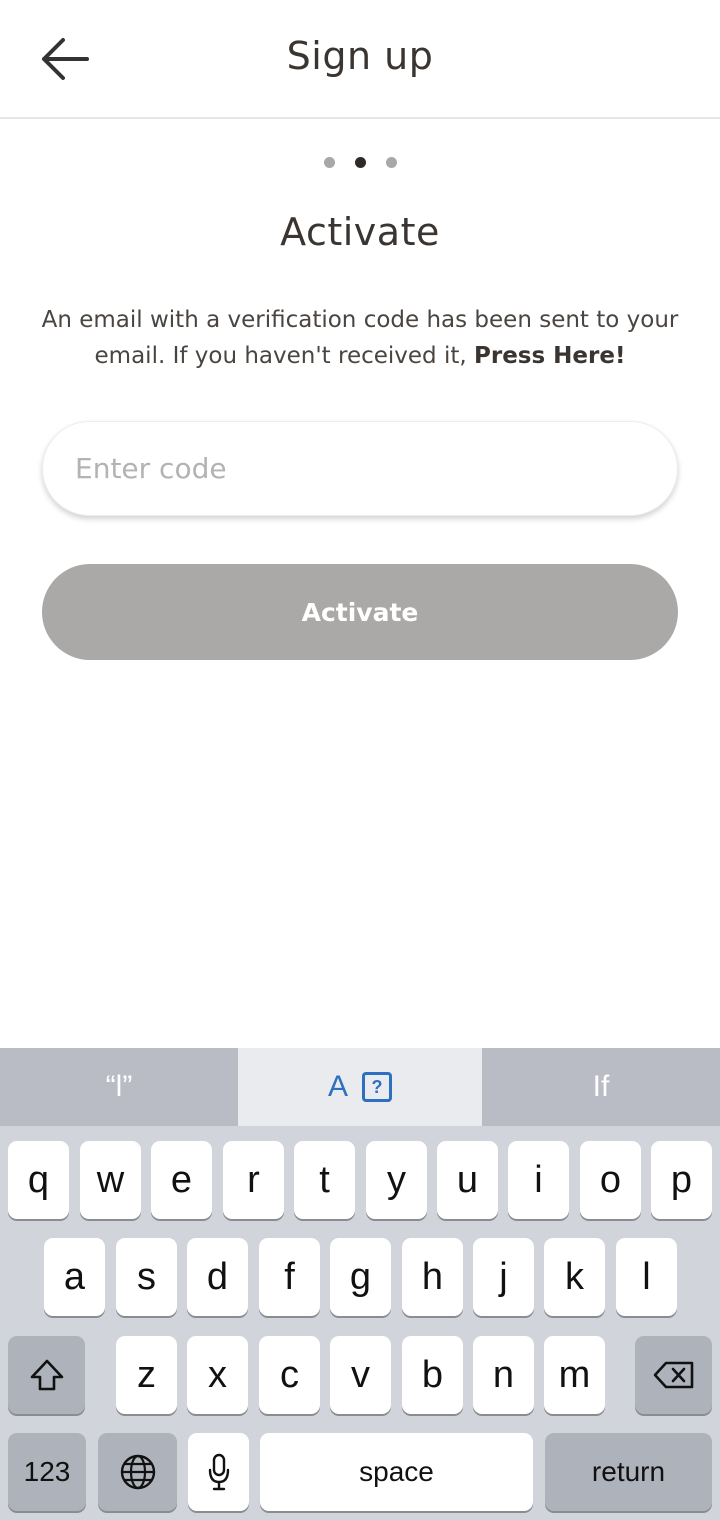 This screenshot has width=720, height=1520. I want to click on shift-icon, so click(46, 1375).